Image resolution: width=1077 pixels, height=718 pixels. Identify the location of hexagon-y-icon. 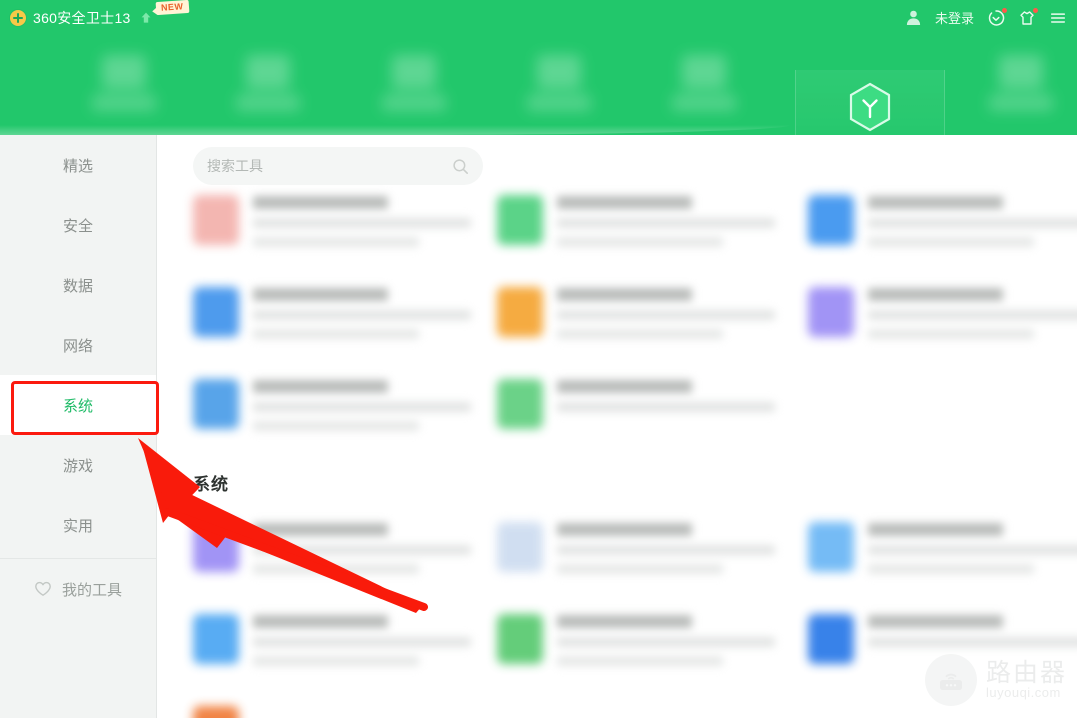
(870, 107).